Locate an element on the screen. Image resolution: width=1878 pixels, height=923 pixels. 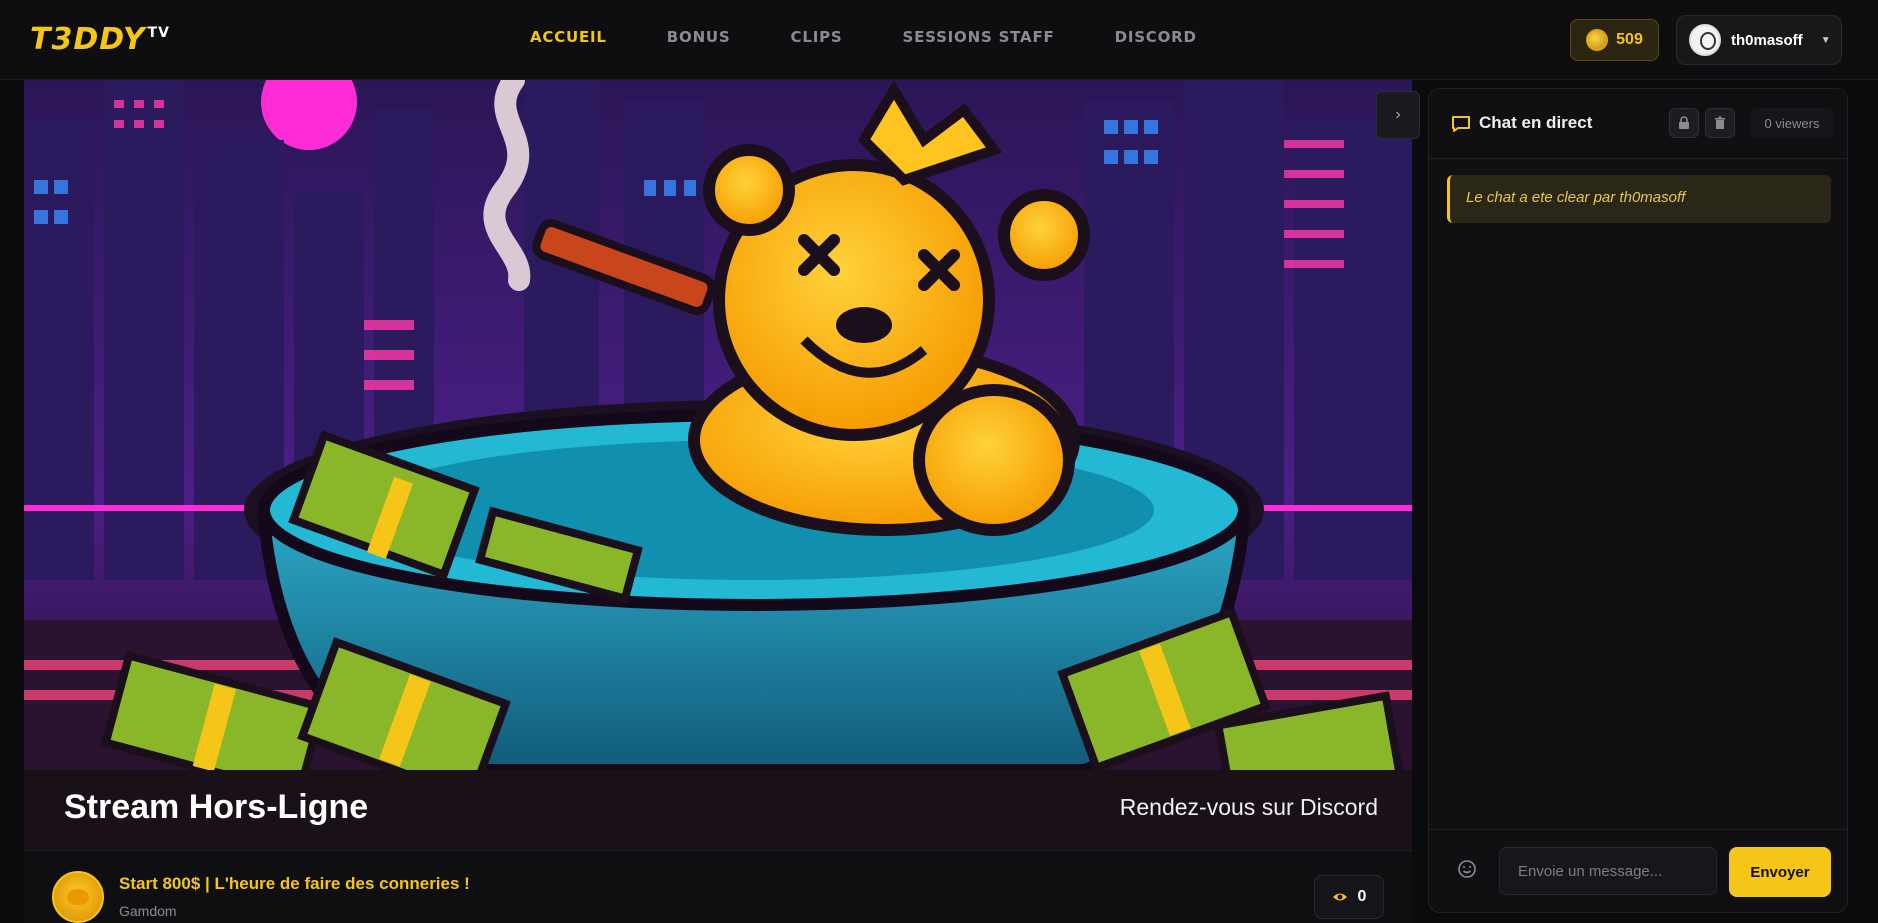
channel-avatar is located at coordinates (78, 897).